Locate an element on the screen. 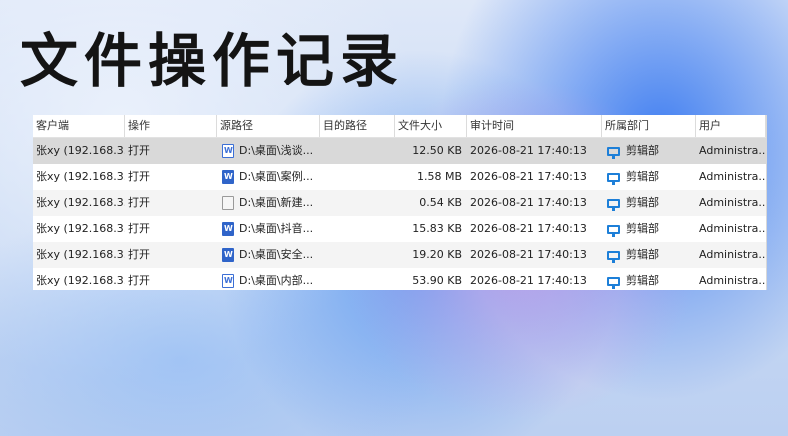  column-header-destination-path: 目的路径 is located at coordinates (357, 126).